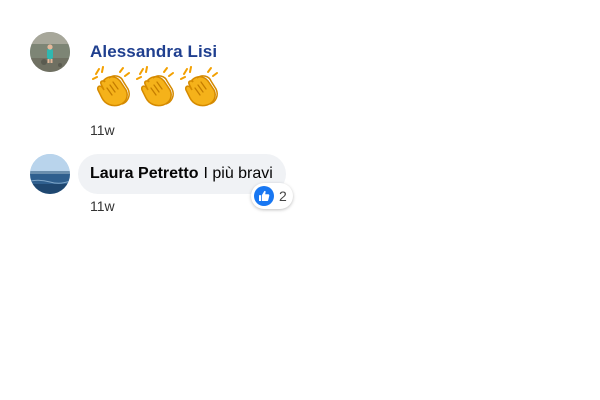 Image resolution: width=600 pixels, height=400 pixels. Describe the element at coordinates (153, 52) in the screenshot. I see `author-name: Alessandra Lisi` at that location.